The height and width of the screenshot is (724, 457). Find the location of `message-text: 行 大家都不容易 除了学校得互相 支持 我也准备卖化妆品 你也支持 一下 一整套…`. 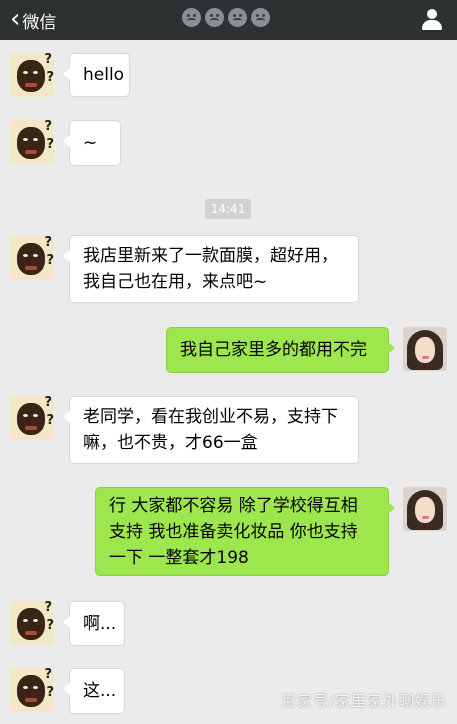

message-text: 行 大家都不容易 除了学校得互相 支持 我也准备卖化妆品 你也支持 一下 一整套… is located at coordinates (233, 531).